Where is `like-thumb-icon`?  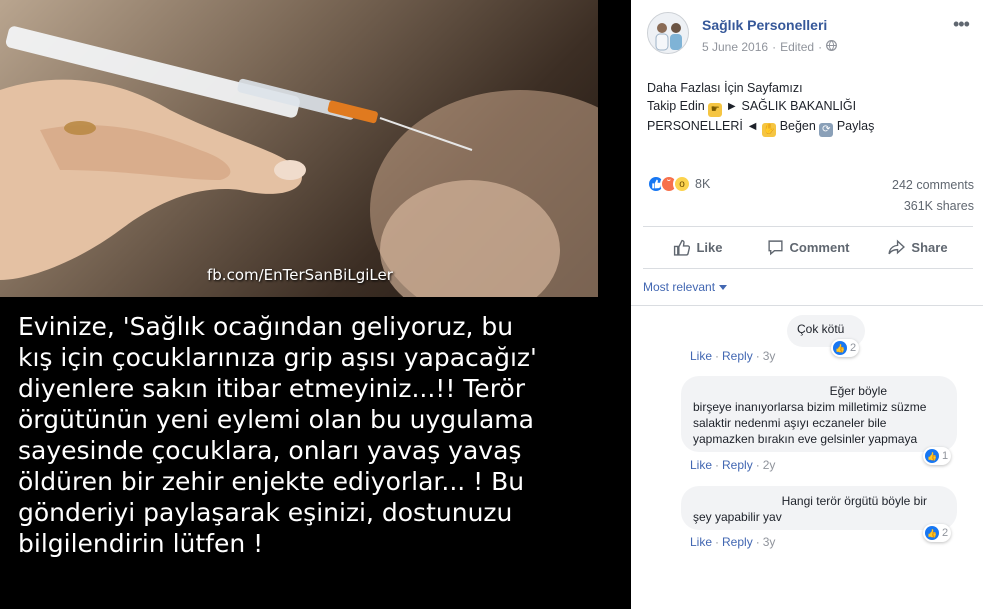 like-thumb-icon is located at coordinates (682, 247).